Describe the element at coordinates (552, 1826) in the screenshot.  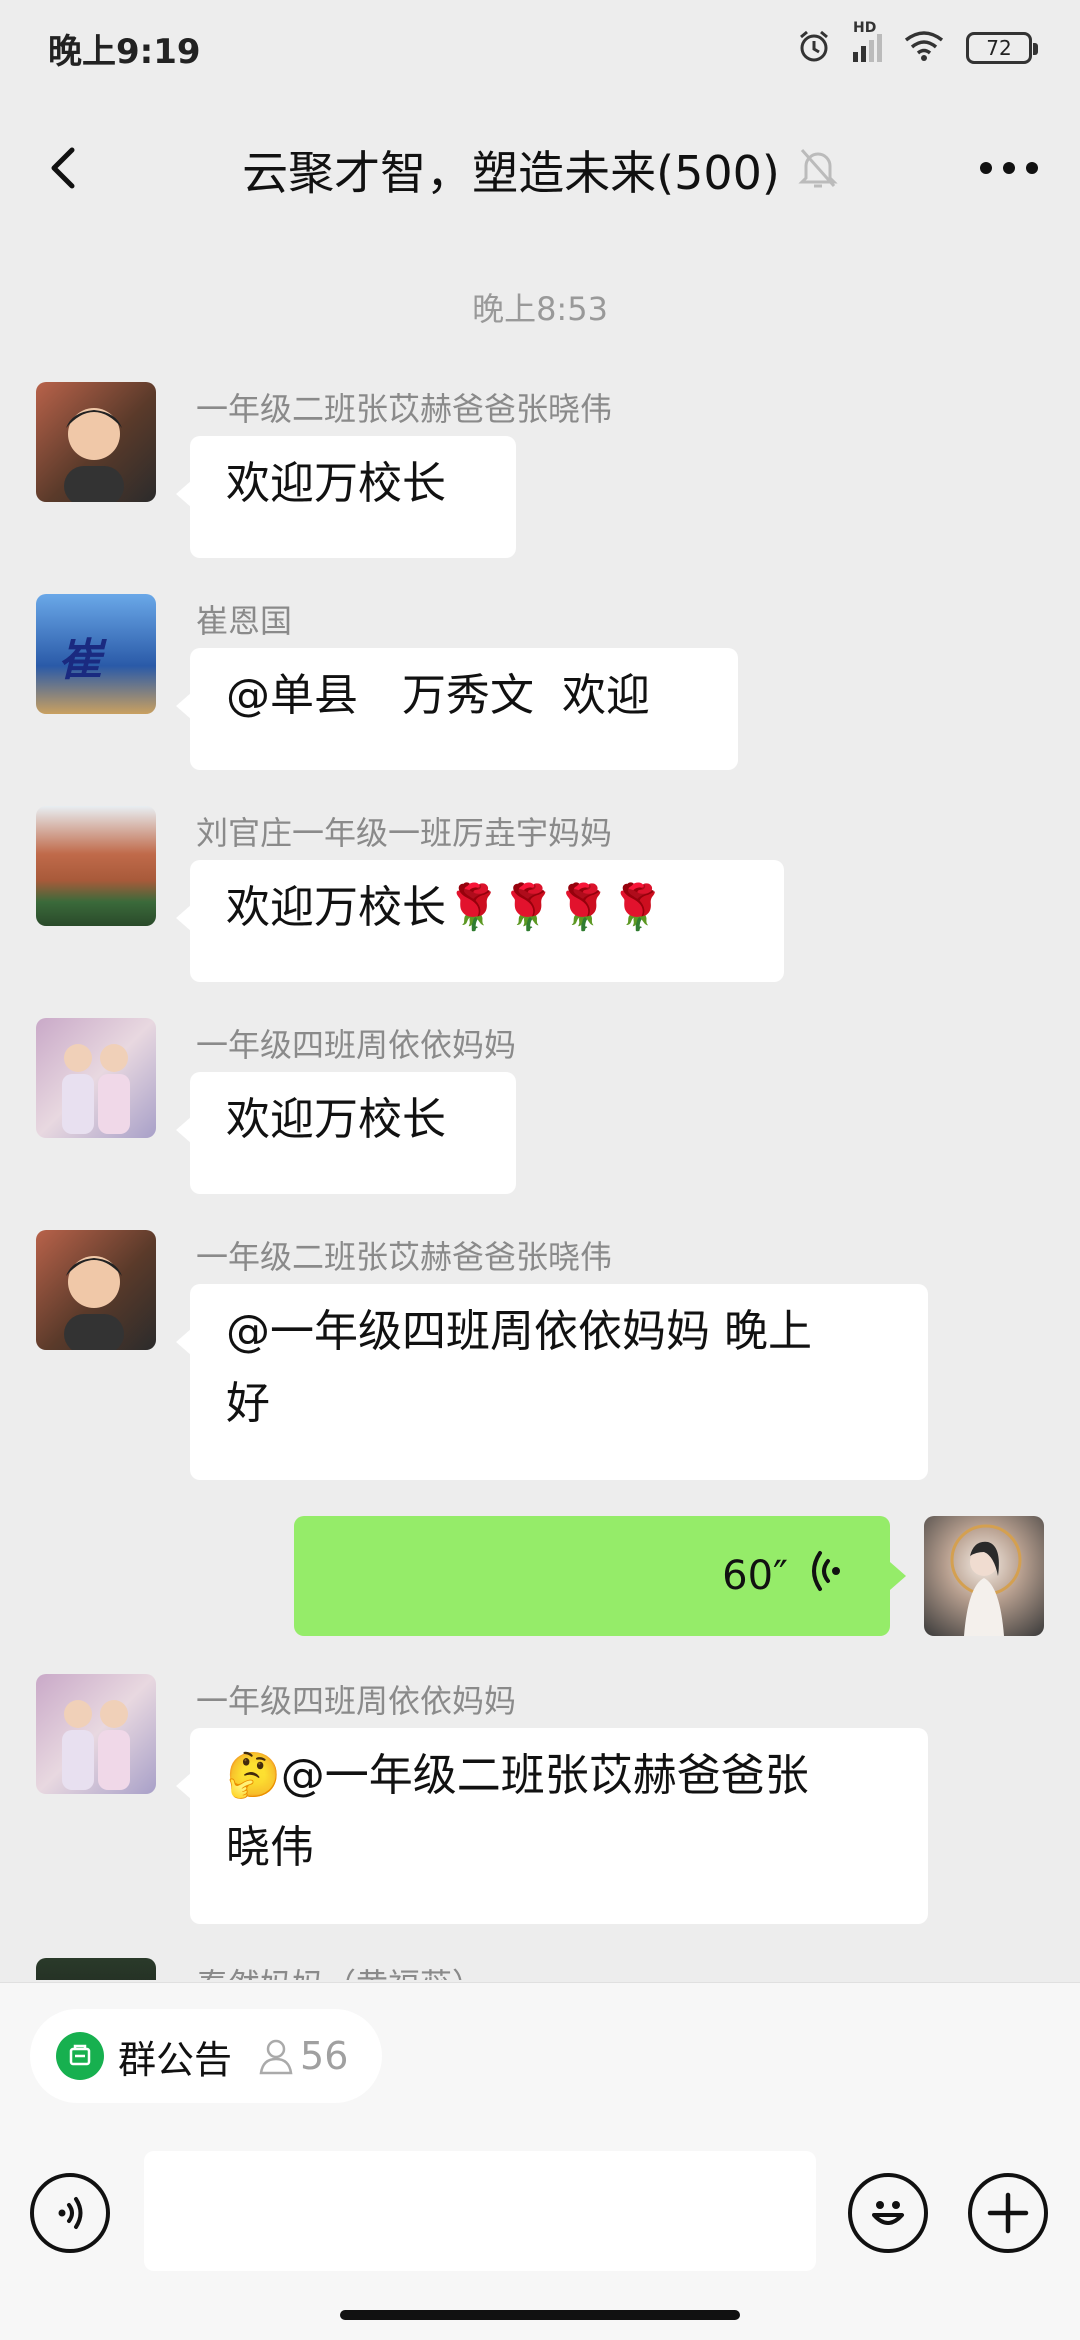
I see `message-bubble: 🤔@一年级二班张苡赫爸爸张 晓伟` at that location.